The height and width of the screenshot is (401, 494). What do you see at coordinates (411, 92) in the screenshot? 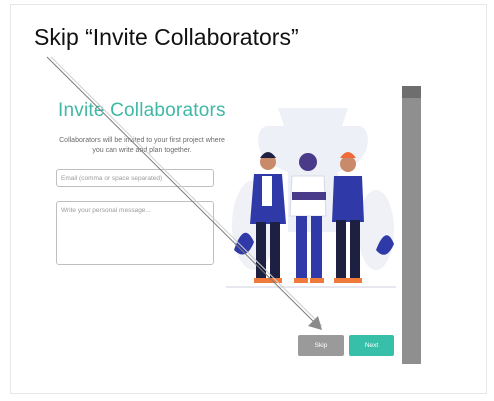
I see `scrollbar-thumb` at bounding box center [411, 92].